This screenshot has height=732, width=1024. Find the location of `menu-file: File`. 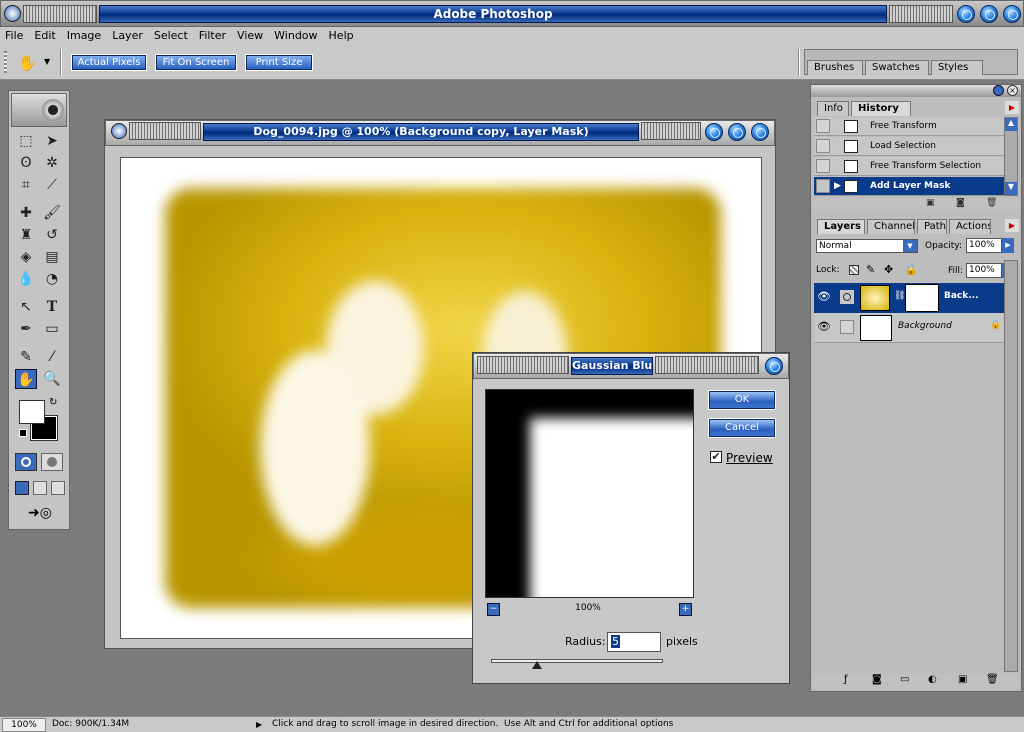

menu-file: File is located at coordinates (14, 36).